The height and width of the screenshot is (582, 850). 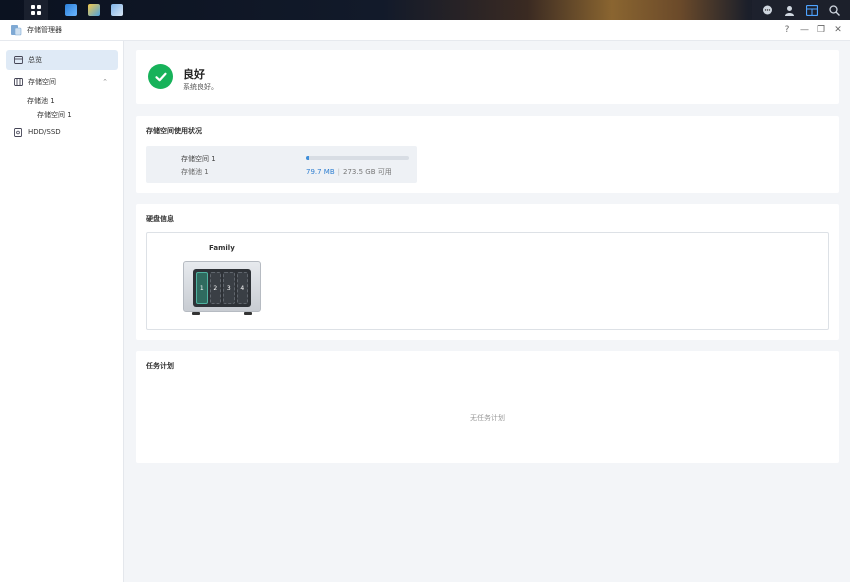 I want to click on grid-icon, so click(x=36, y=10).